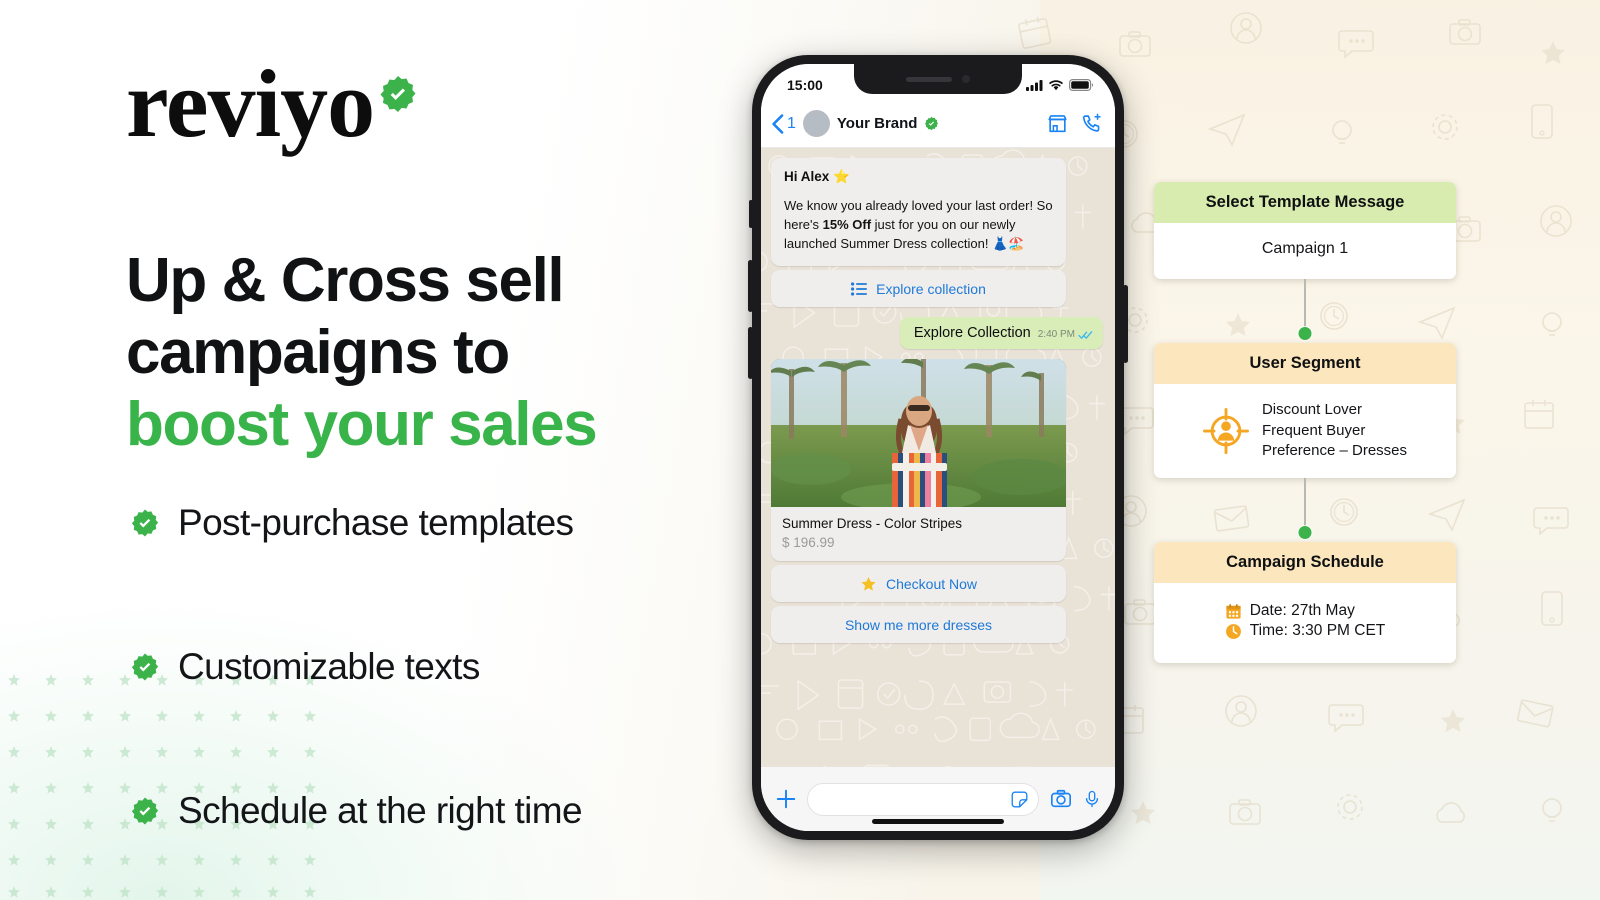  What do you see at coordinates (786, 799) in the screenshot?
I see `plus-icon` at bounding box center [786, 799].